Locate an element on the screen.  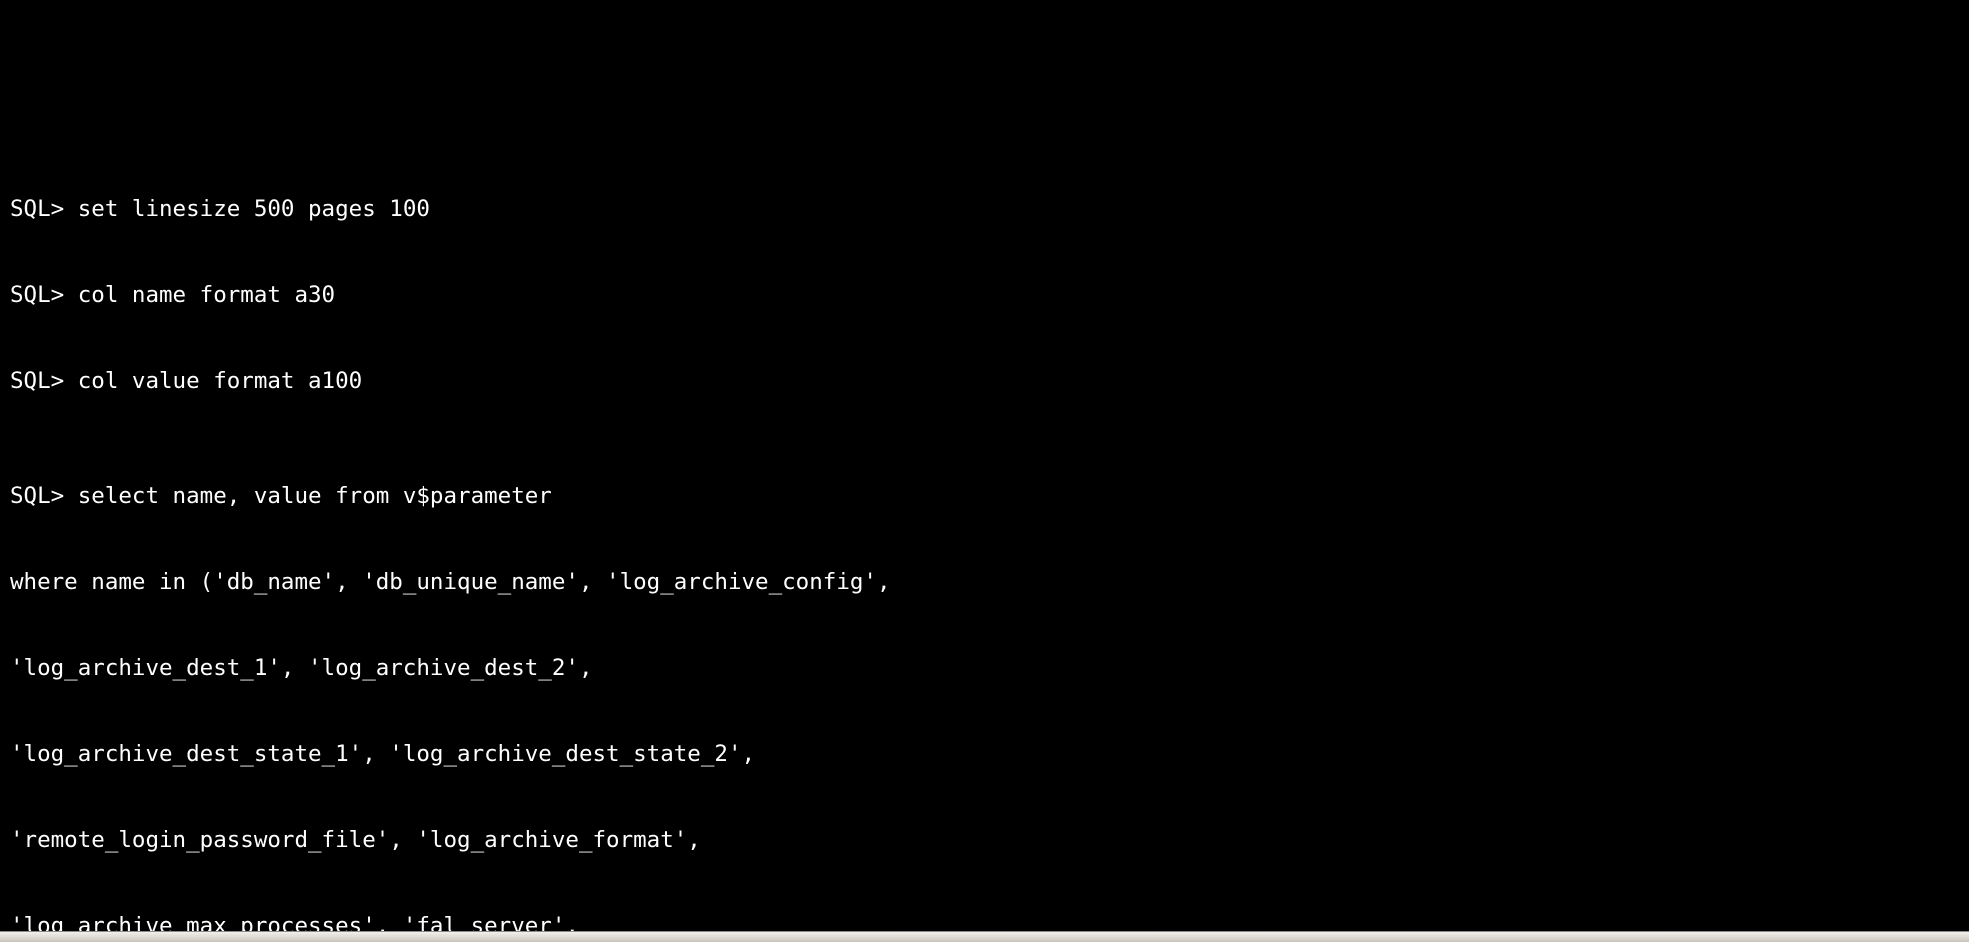
command-line-col-name: SQL> col name format a30 is located at coordinates (173, 295).